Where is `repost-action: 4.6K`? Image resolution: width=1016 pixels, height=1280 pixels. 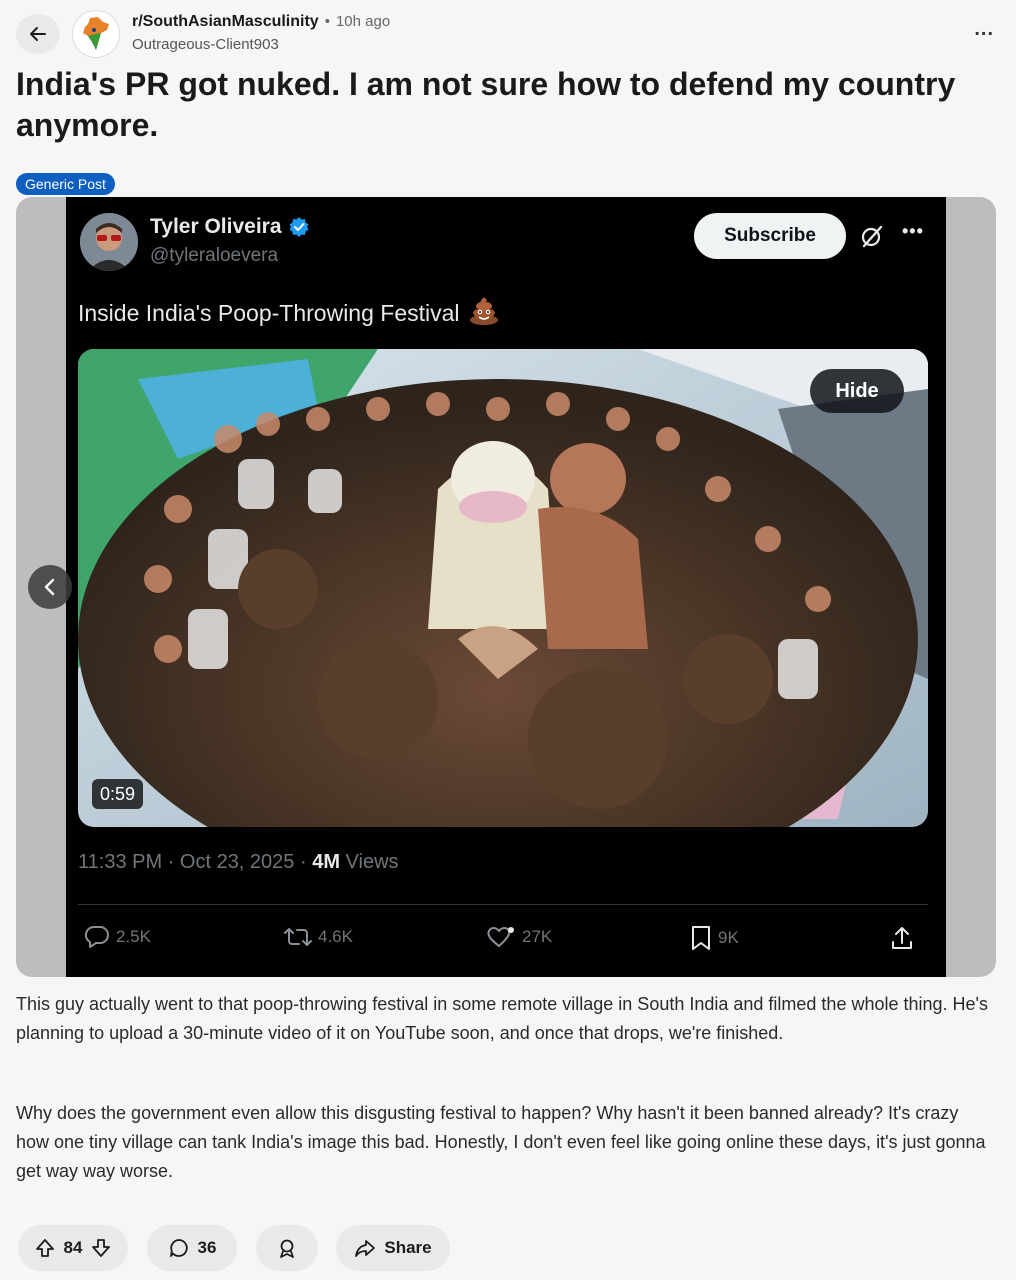
repost-action: 4.6K is located at coordinates (318, 937).